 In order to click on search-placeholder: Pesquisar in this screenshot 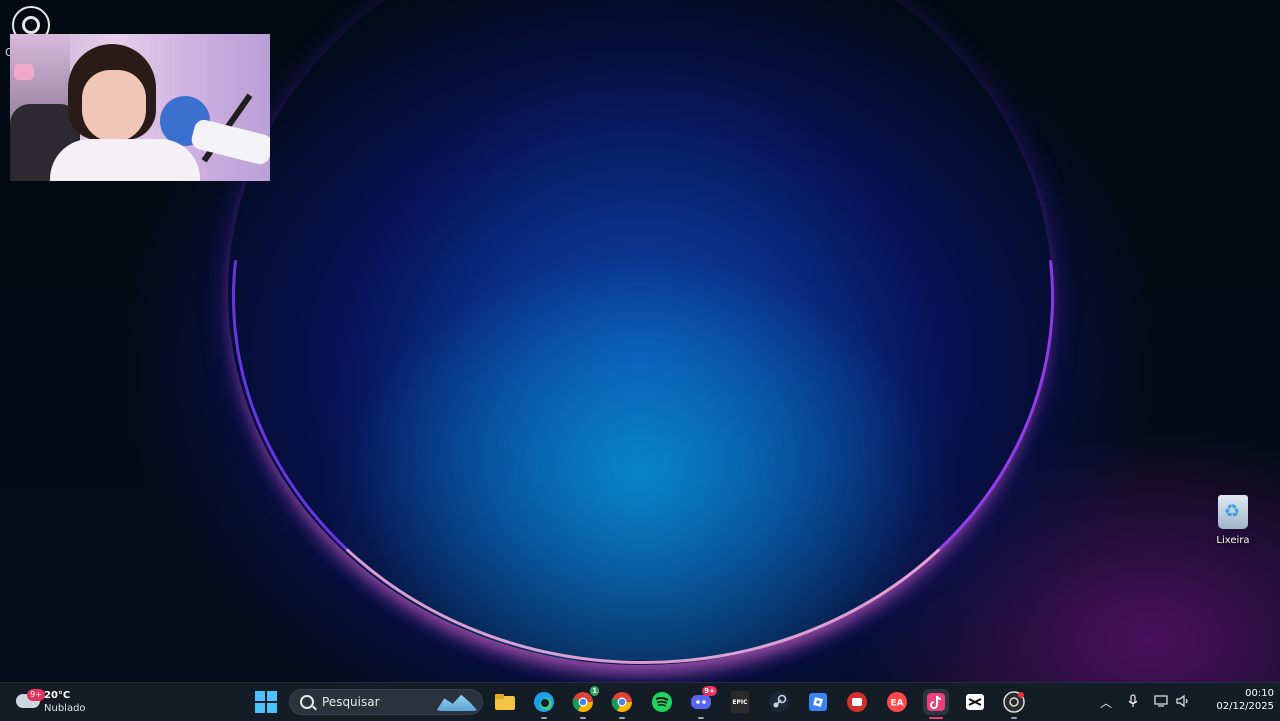, I will do `click(351, 702)`.